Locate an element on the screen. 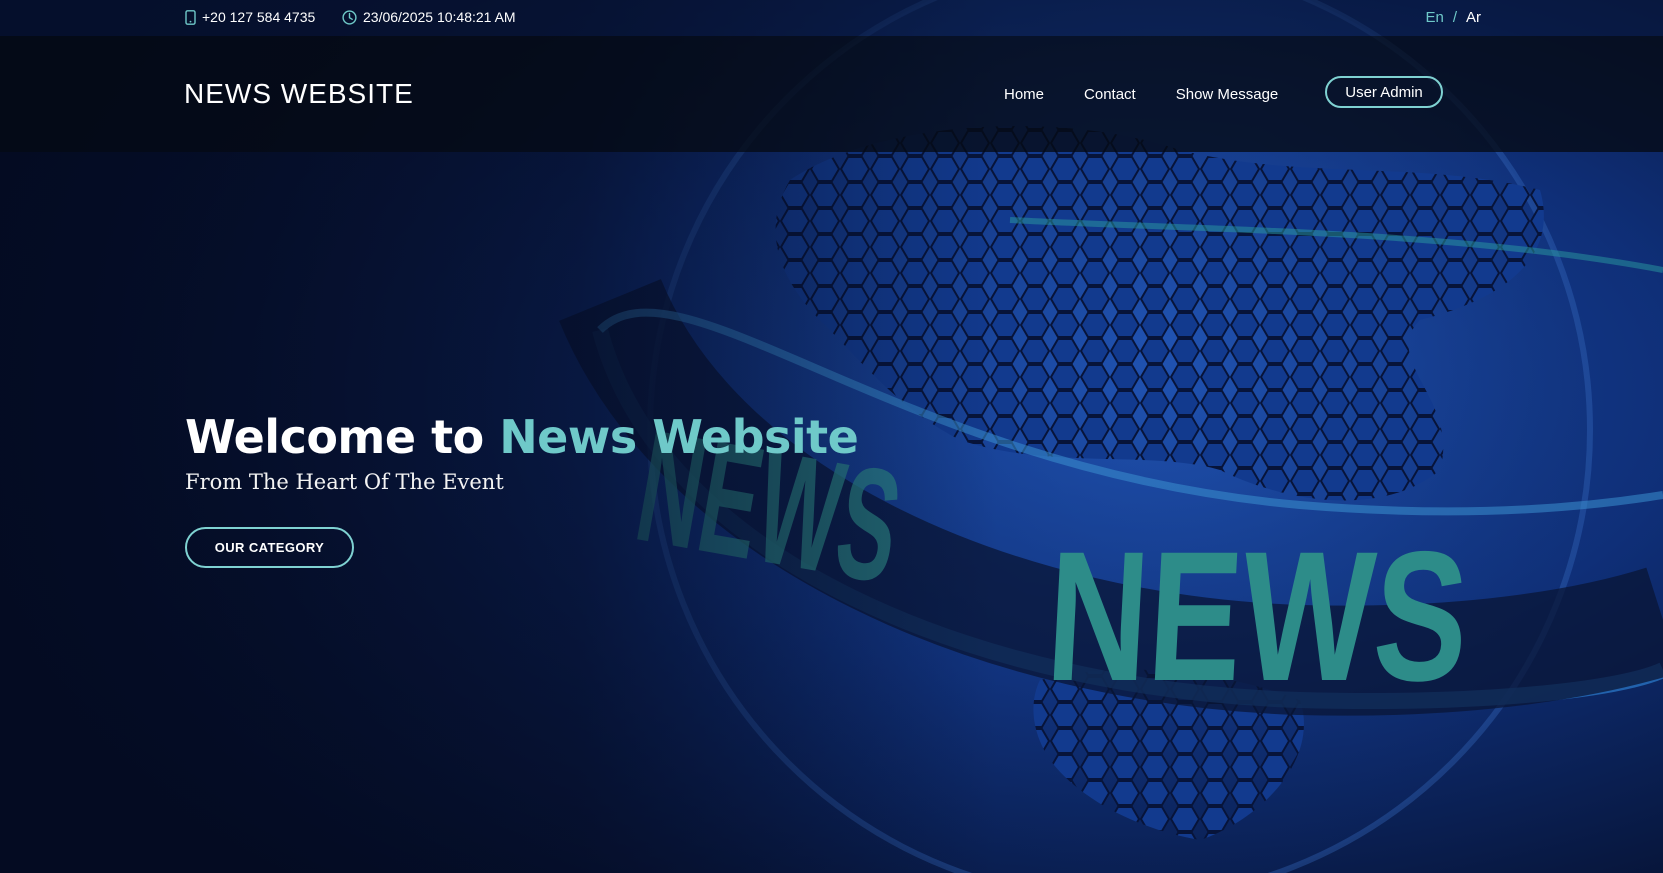 The width and height of the screenshot is (1663, 873). hero-subtitle: From The Heart Of The Event is located at coordinates (344, 482).